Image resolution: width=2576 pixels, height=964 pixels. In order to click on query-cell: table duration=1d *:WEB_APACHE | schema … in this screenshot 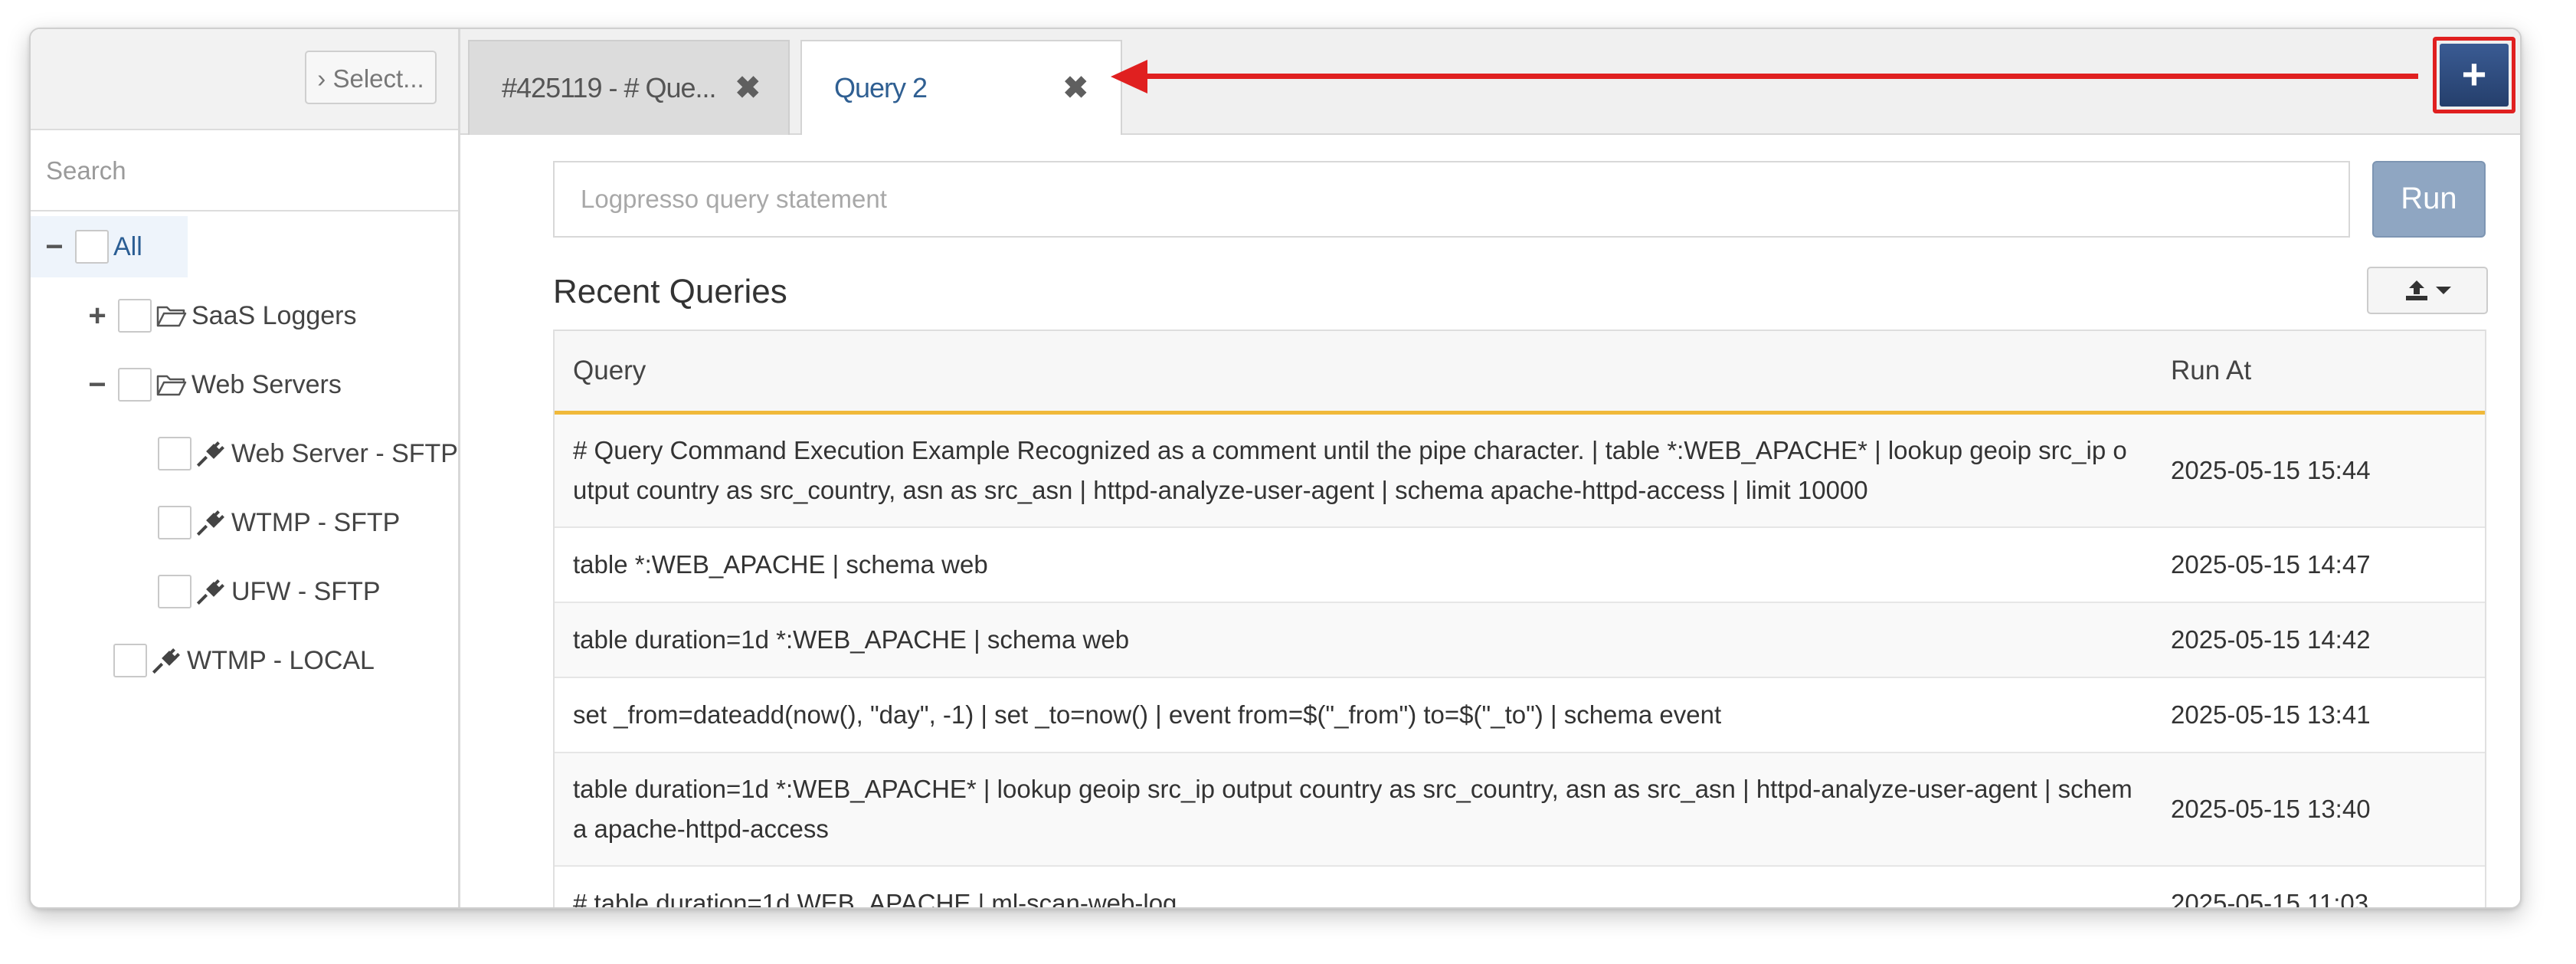, I will do `click(851, 639)`.